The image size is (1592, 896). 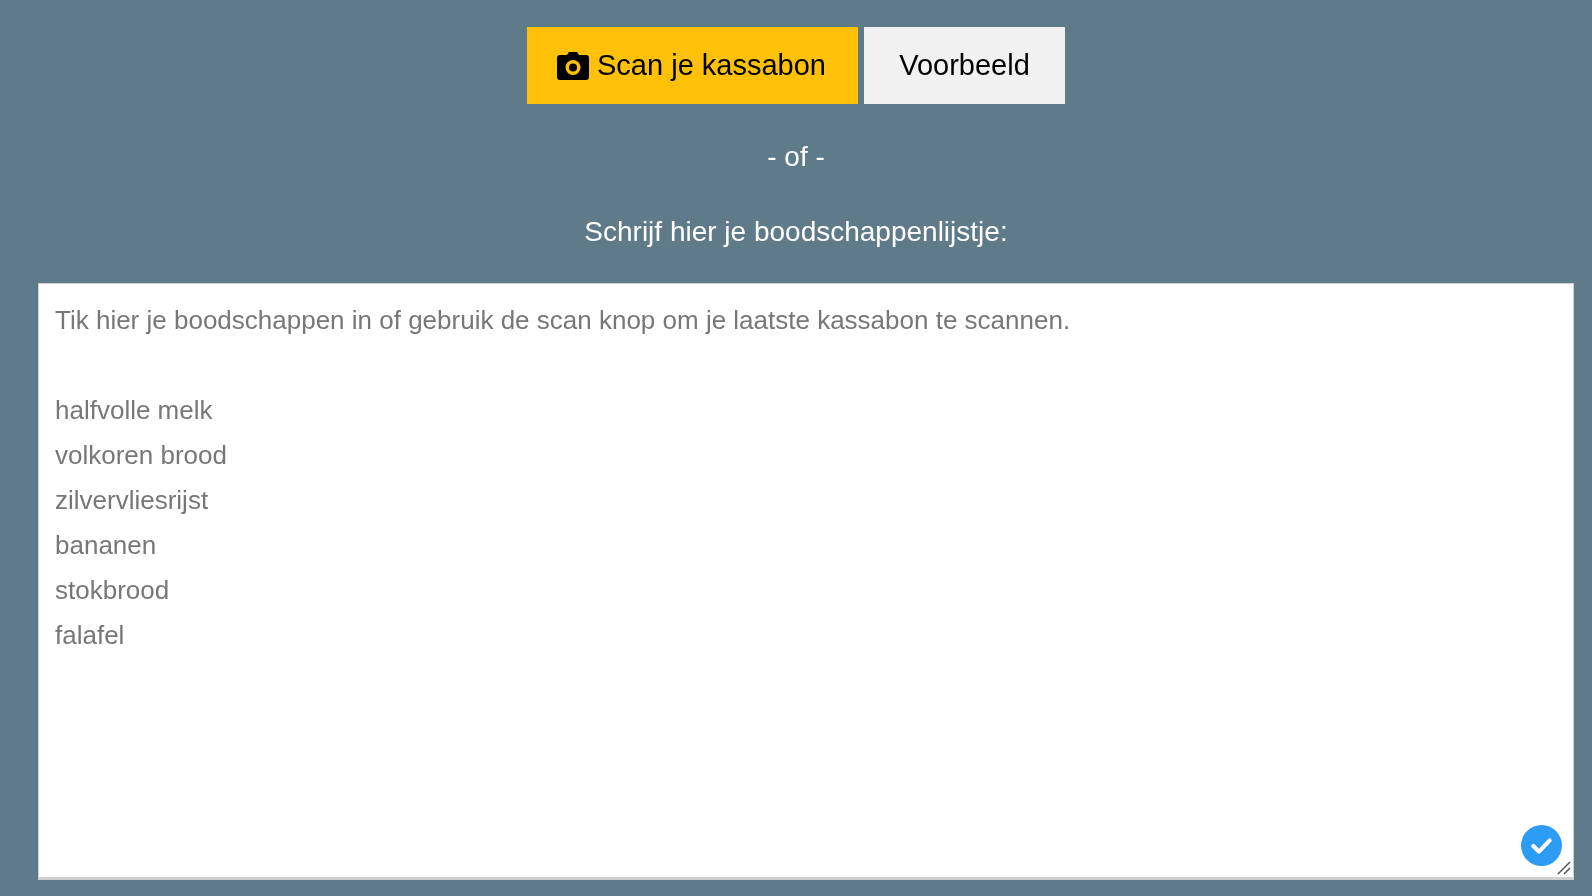 What do you see at coordinates (796, 157) in the screenshot?
I see `separator-text: - of -` at bounding box center [796, 157].